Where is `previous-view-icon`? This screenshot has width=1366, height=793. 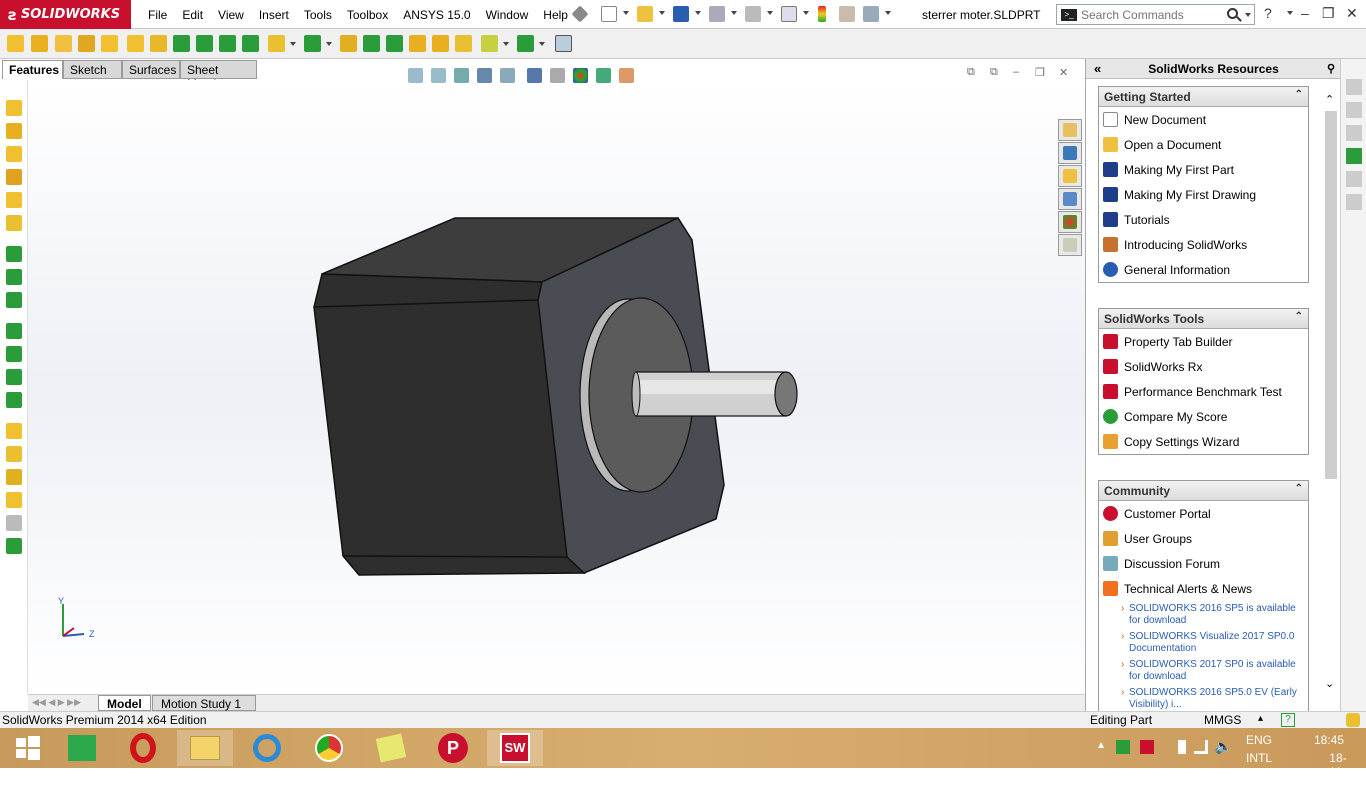
previous-view-icon is located at coordinates (461, 75).